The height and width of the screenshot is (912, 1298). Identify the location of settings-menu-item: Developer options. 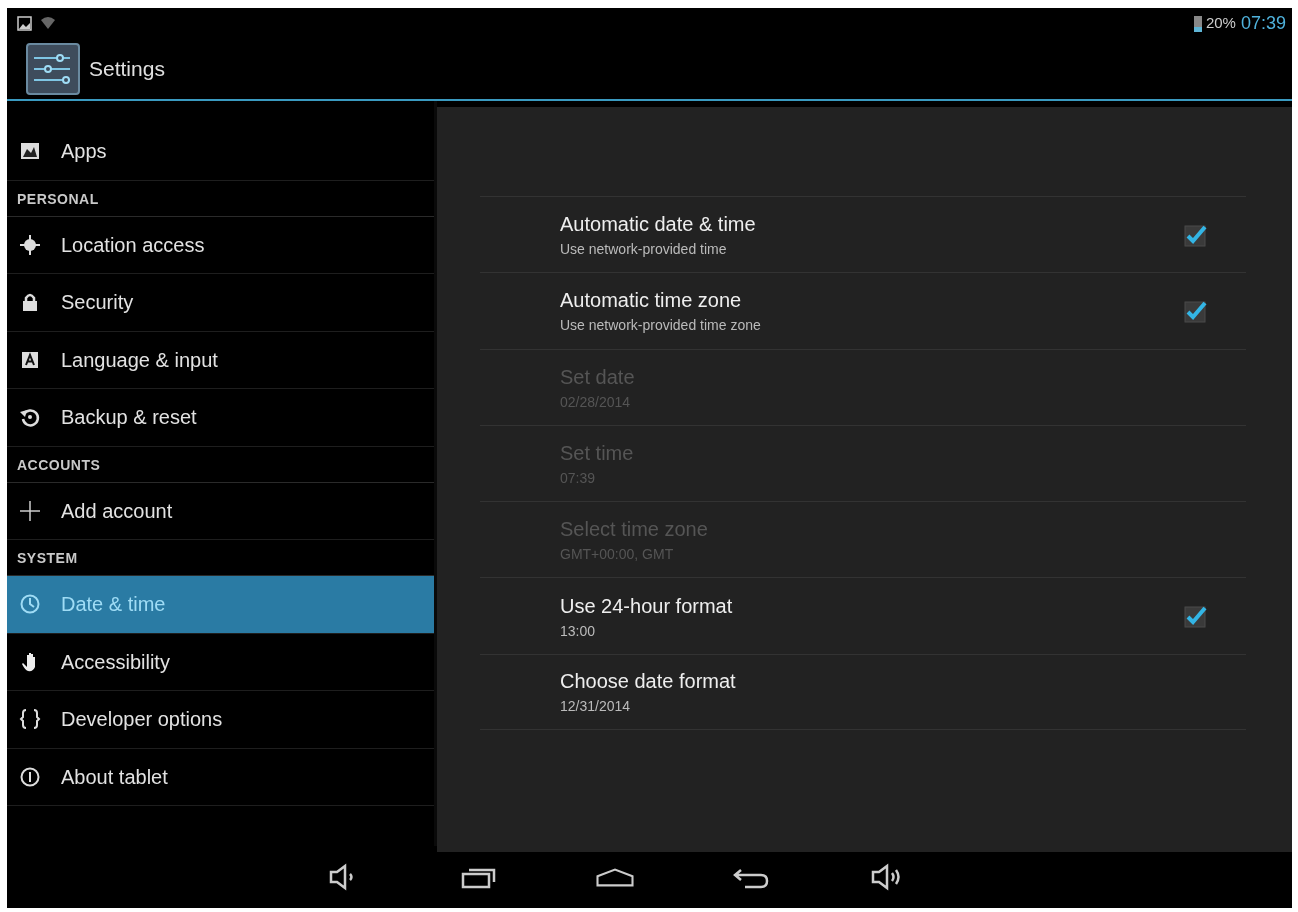
(220, 720).